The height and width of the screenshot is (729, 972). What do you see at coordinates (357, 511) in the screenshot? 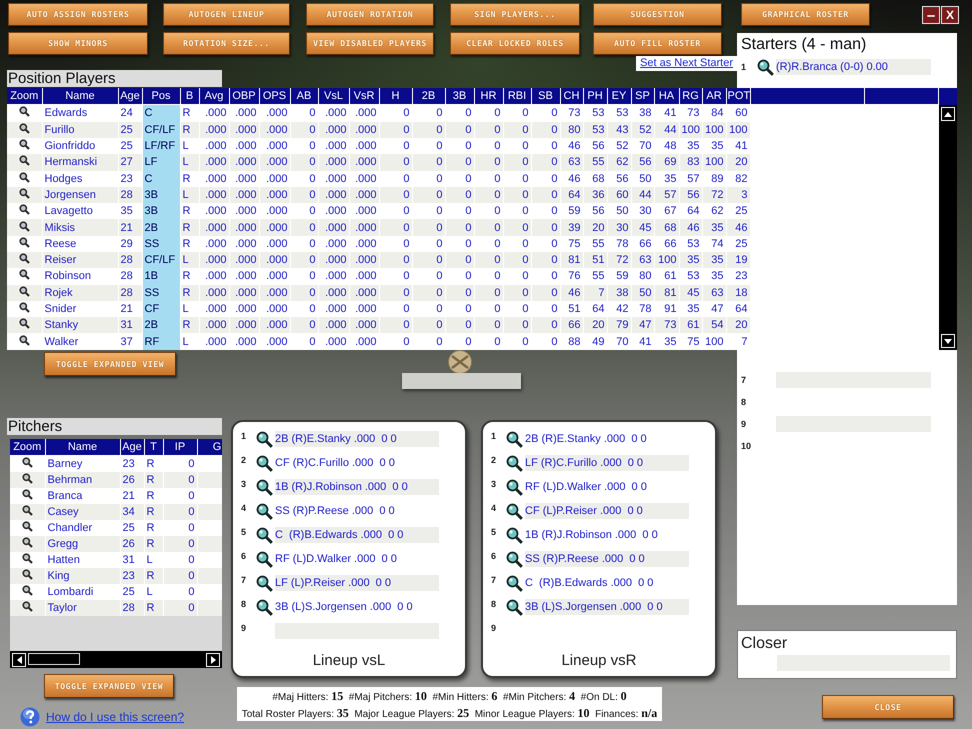
I see `lineup-entry: SS (R)P.Reese .000 0 0` at bounding box center [357, 511].